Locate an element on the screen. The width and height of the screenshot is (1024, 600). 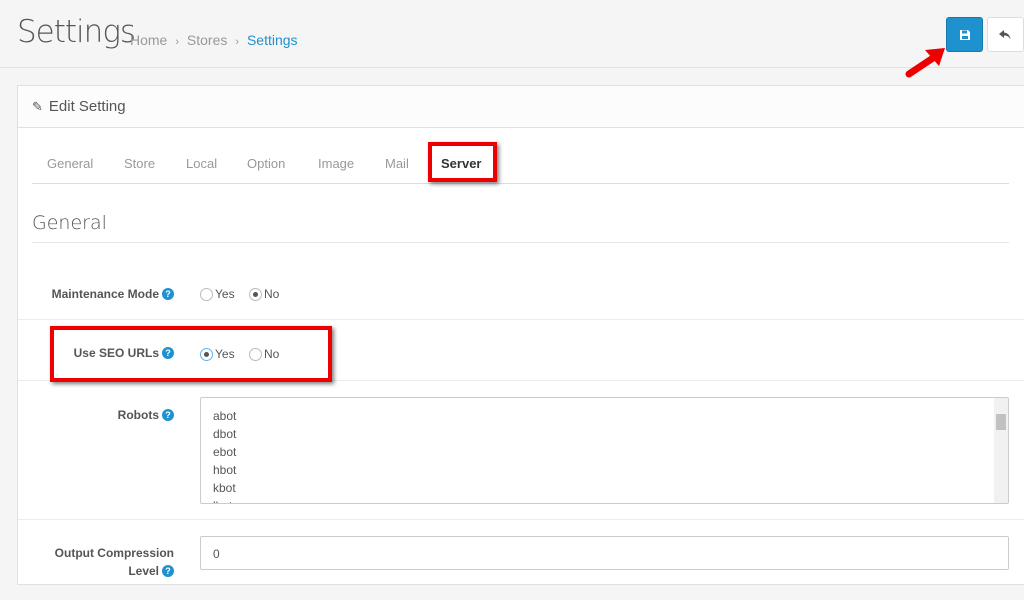
tab-general: General is located at coordinates (70, 163).